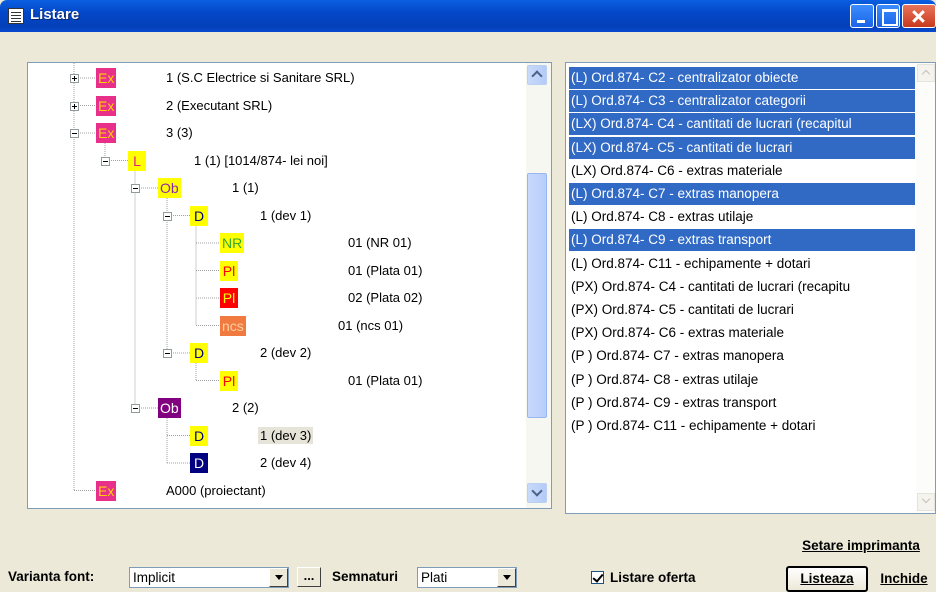 This screenshot has height=592, width=936. What do you see at coordinates (365, 576) in the screenshot?
I see `signatures-label: Semnaturi` at bounding box center [365, 576].